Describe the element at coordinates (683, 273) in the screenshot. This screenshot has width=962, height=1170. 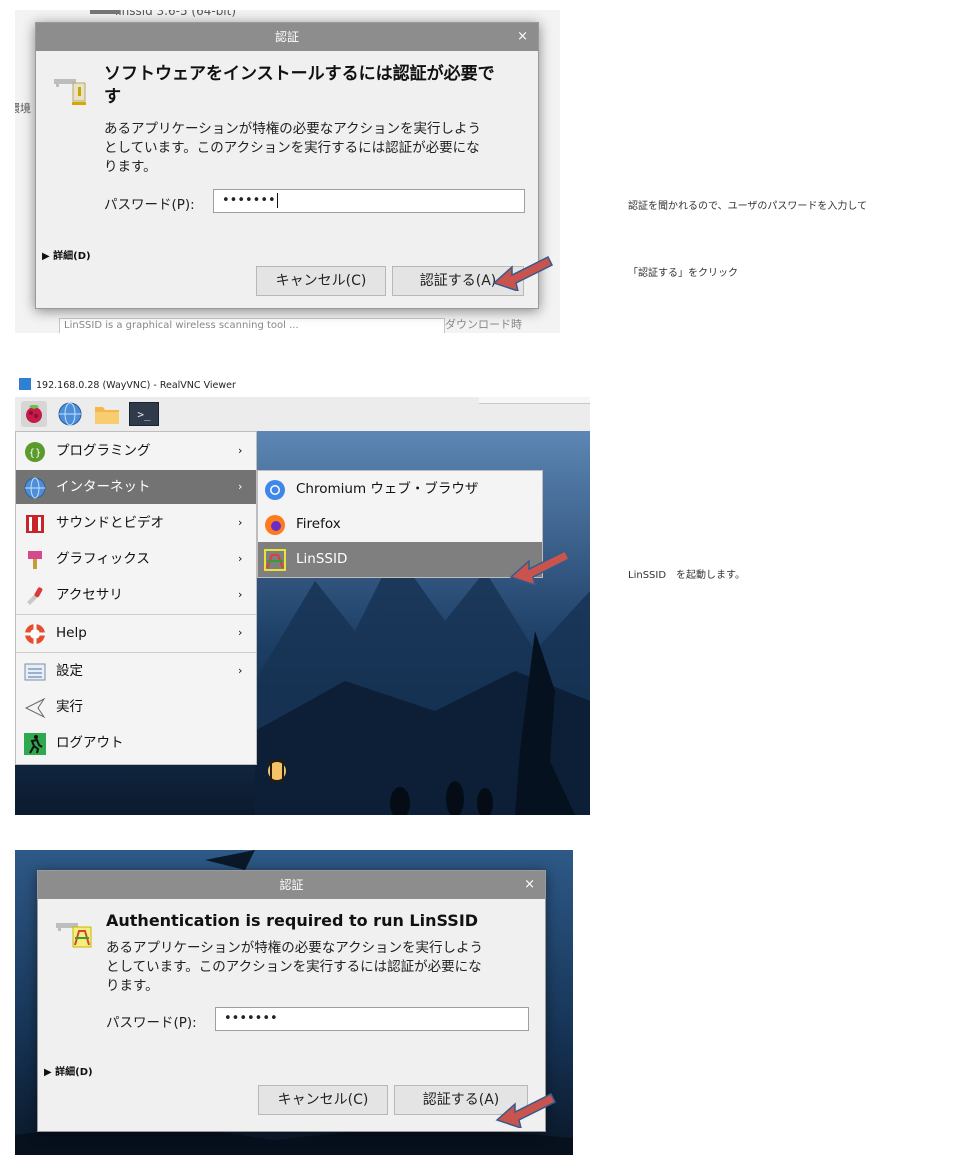
I see `caption-click-authenticate: 「認証する」をクリック` at that location.